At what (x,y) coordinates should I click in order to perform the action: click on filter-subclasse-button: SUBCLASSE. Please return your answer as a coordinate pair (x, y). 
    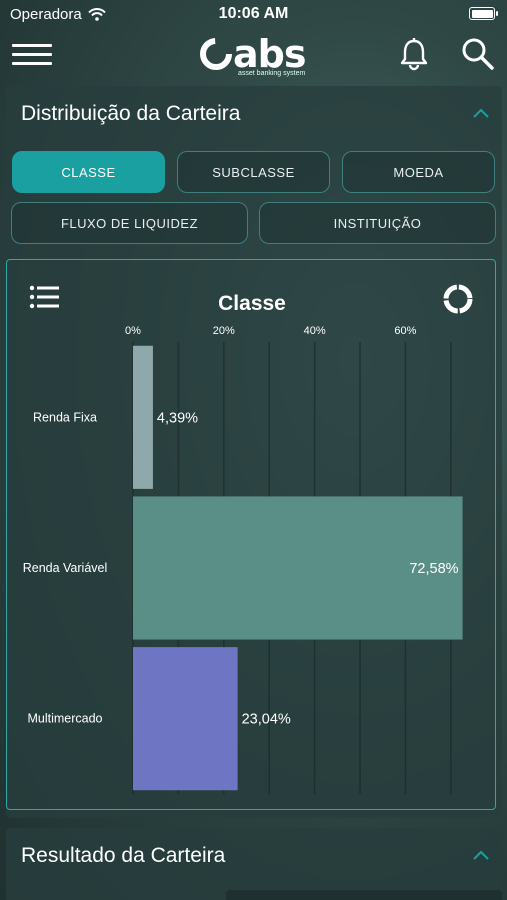
    Looking at the image, I should click on (253, 172).